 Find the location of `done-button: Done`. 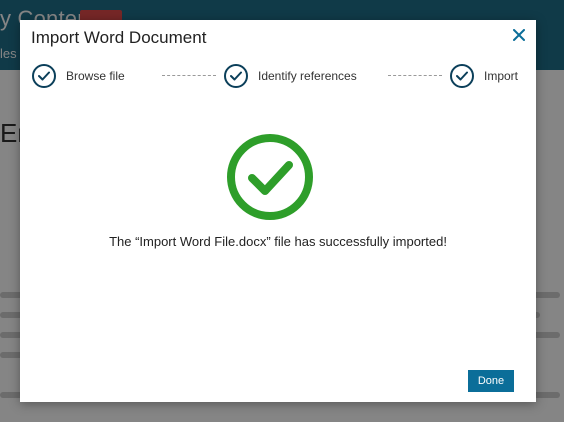

done-button: Done is located at coordinates (491, 381).